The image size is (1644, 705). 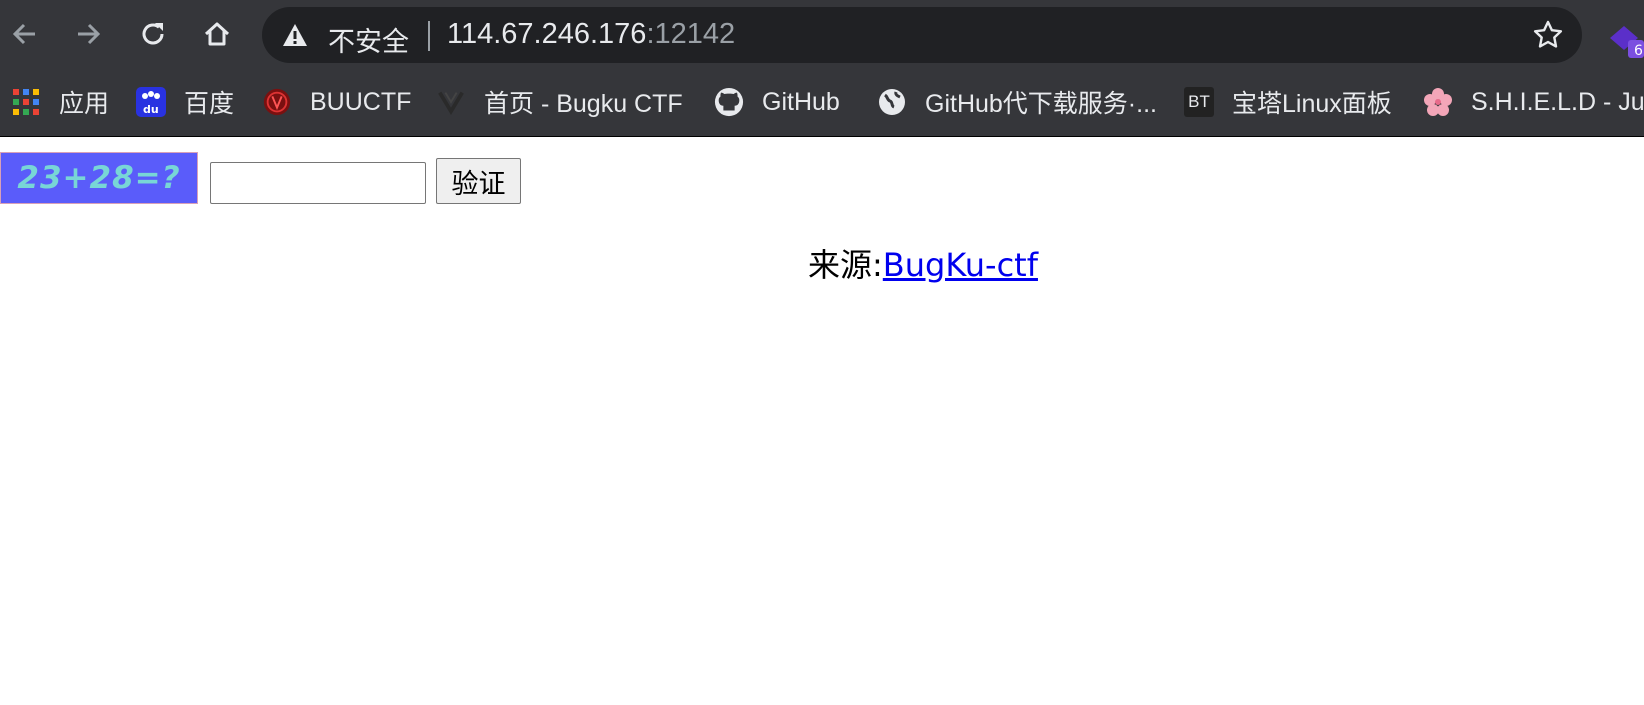 I want to click on verify-button: 验证, so click(x=478, y=181).